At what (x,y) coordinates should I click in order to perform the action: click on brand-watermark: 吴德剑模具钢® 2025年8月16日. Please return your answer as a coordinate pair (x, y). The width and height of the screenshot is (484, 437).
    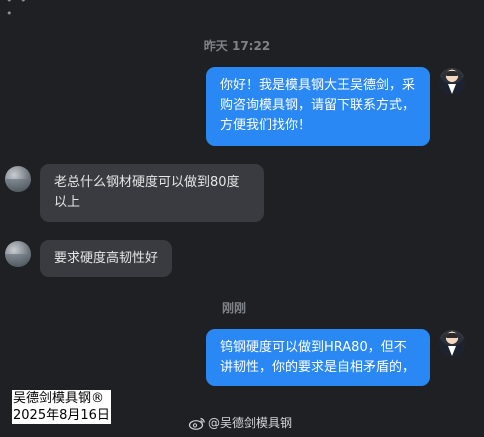
    Looking at the image, I should click on (61, 407).